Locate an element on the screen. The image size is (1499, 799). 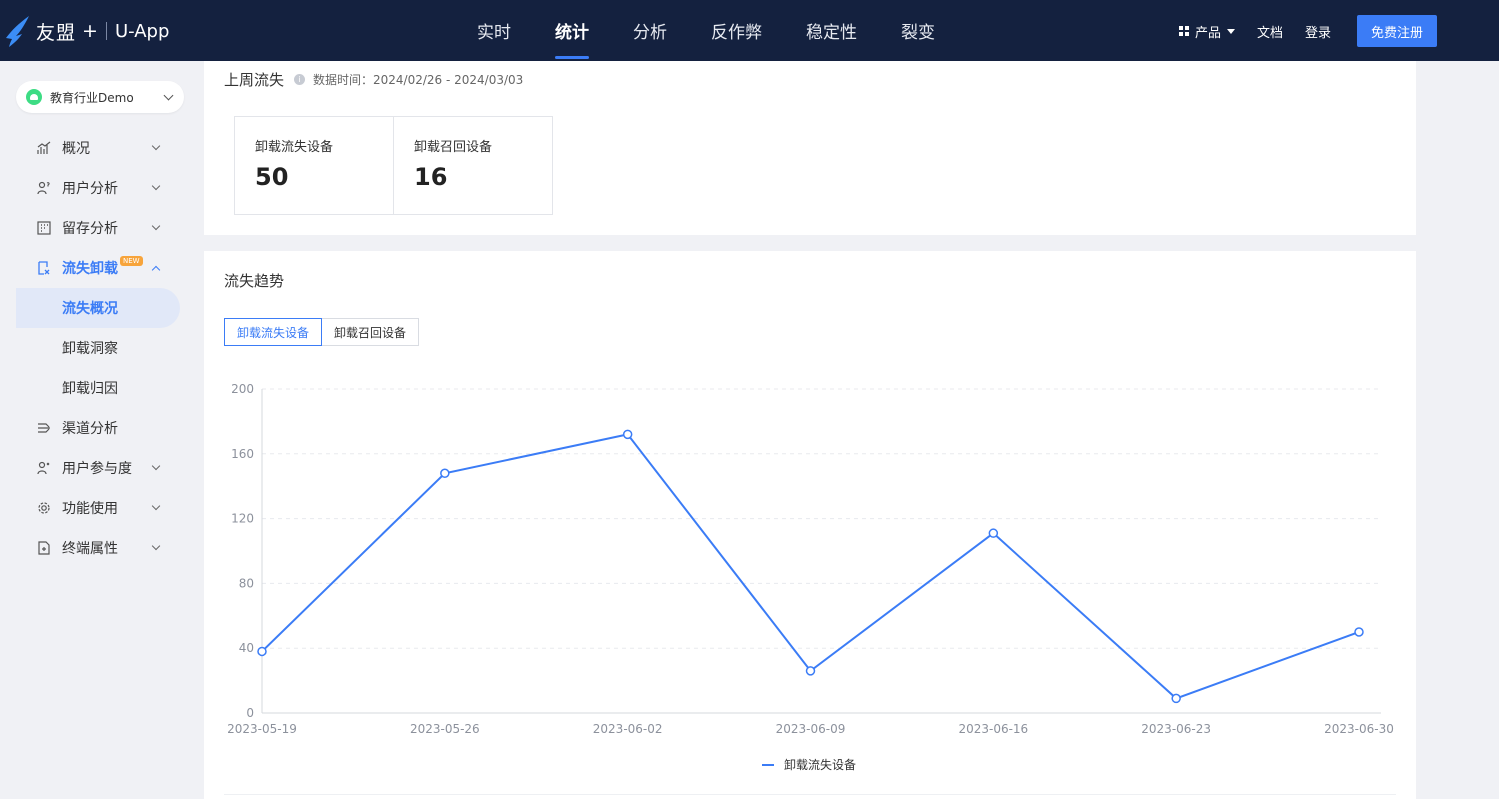
last-week-header: 上周流失 i 数据时间：2024/02/26 - 2024/03/03 is located at coordinates (373, 79).